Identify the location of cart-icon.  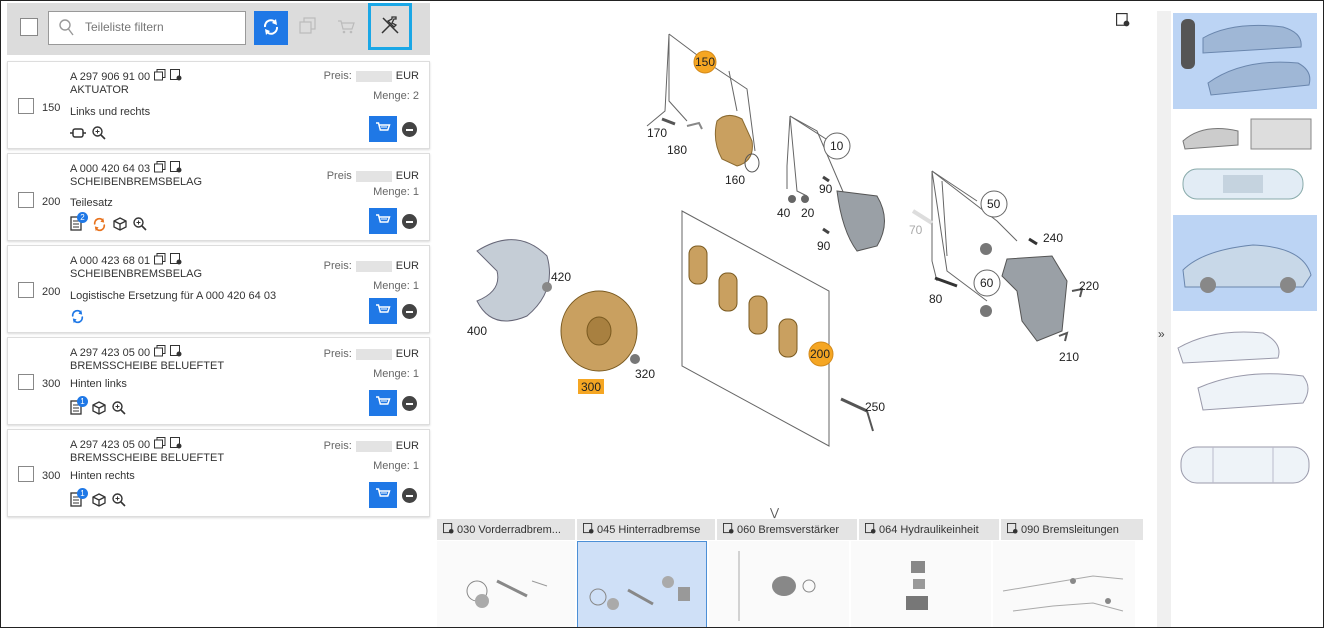
(346, 28).